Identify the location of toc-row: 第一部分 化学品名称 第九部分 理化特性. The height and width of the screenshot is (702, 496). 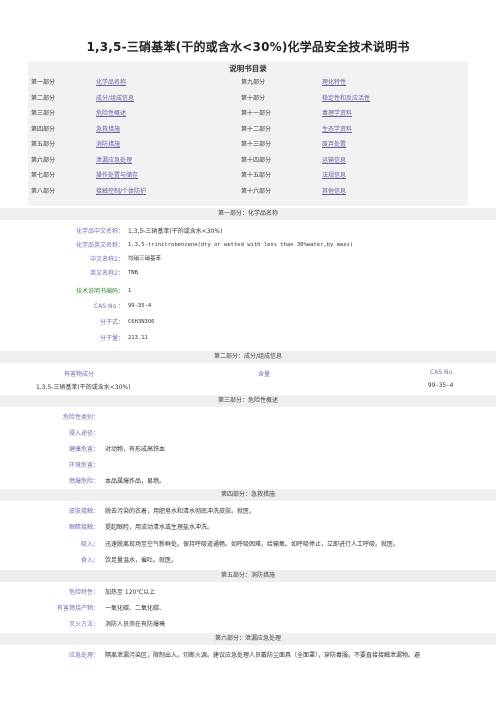
(248, 83).